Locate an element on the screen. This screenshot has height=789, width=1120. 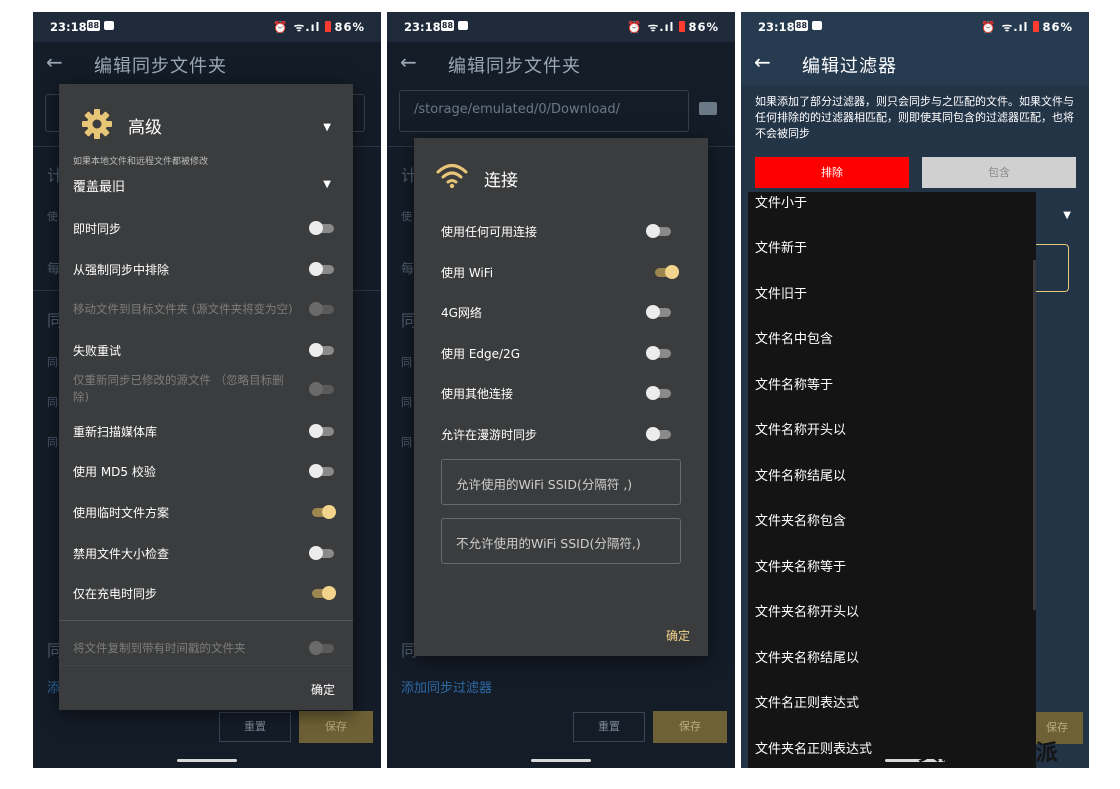
dropdown-item: 文件名称结尾以 is located at coordinates (800, 474).